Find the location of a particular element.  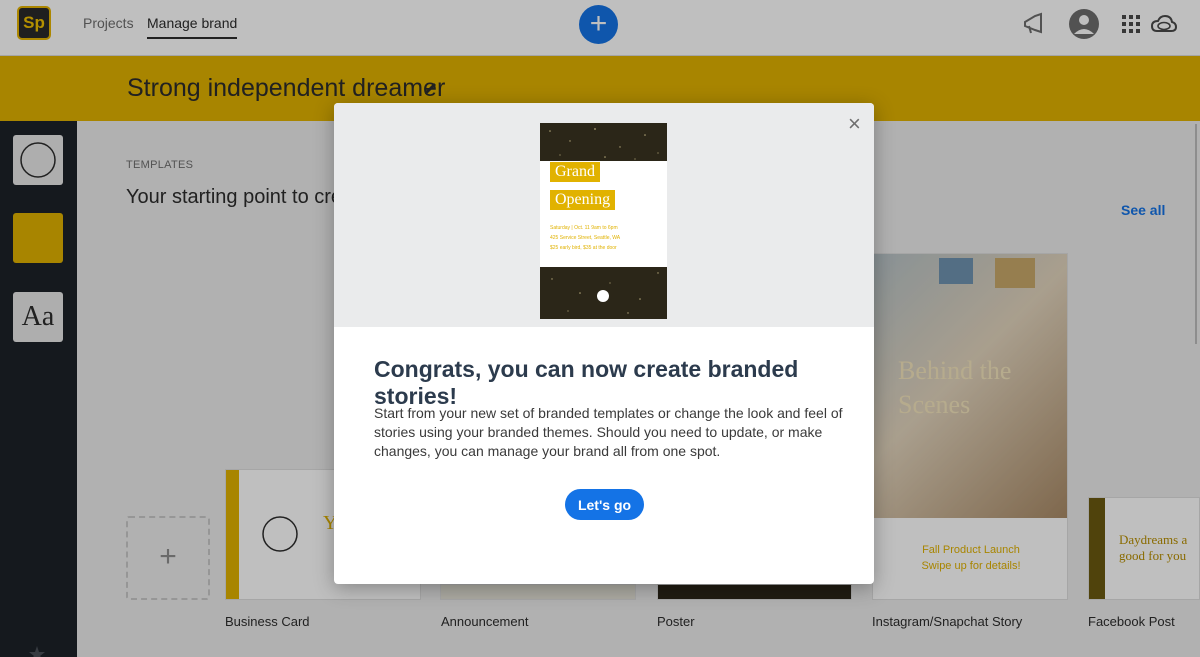

poster-preview-title-2: Opening is located at coordinates (583, 200).